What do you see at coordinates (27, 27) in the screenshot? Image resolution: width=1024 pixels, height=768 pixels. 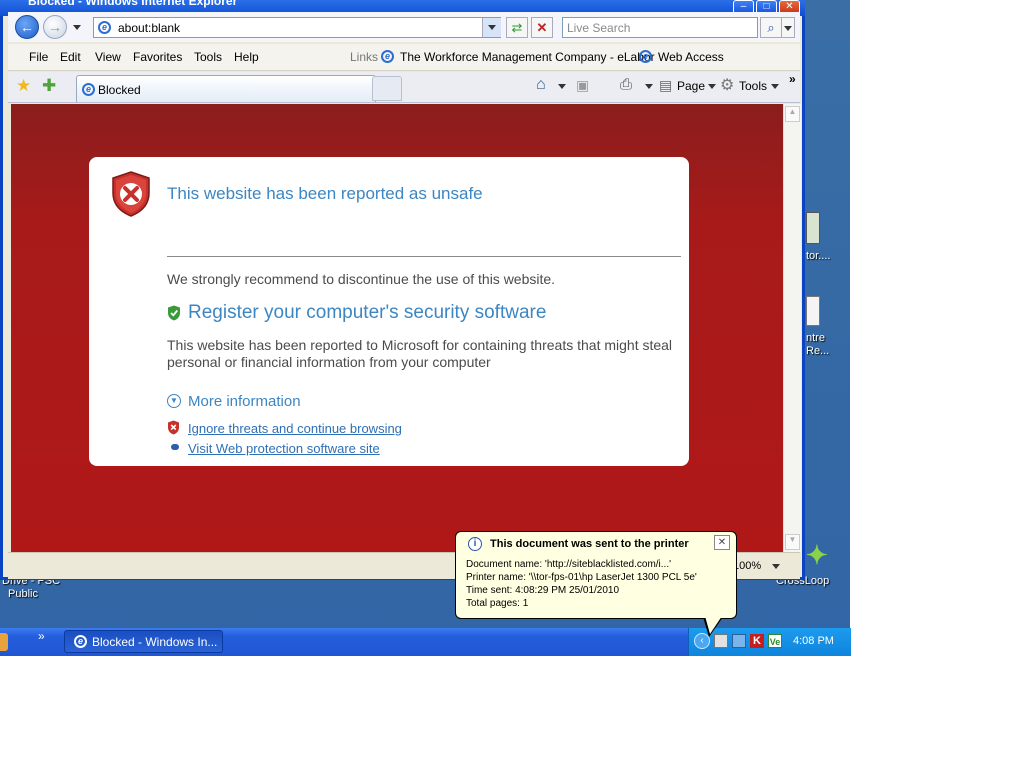 I see `back-button: ←` at bounding box center [27, 27].